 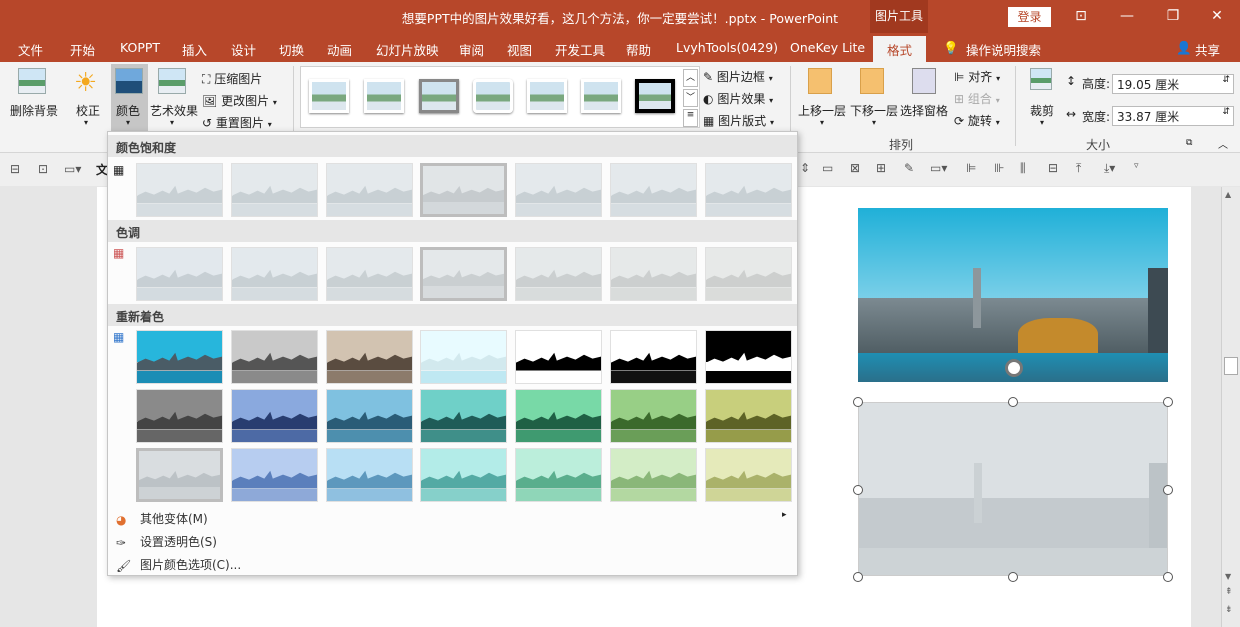 I want to click on tab-developer: 开发工具, so click(x=580, y=49).